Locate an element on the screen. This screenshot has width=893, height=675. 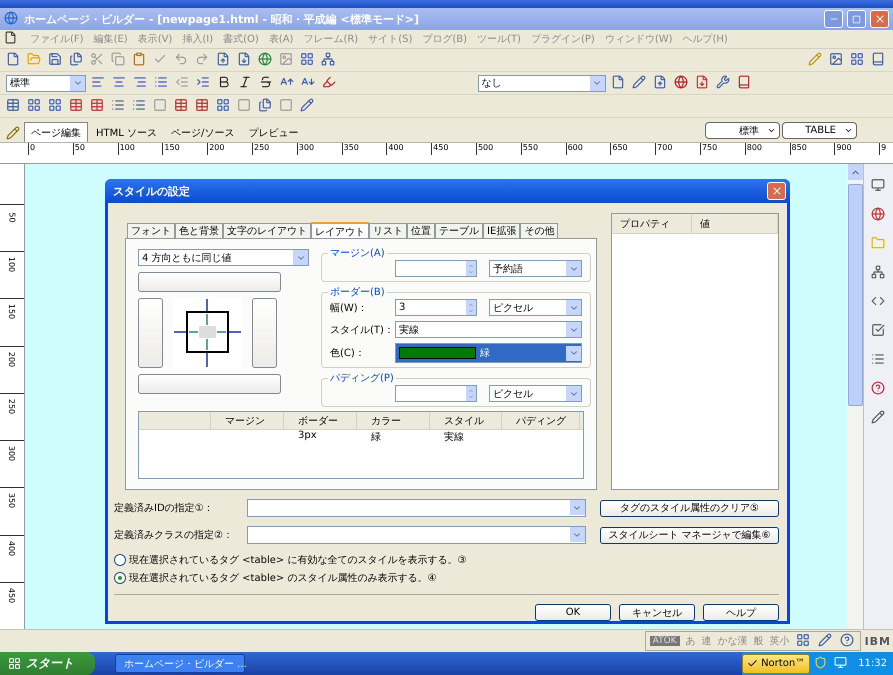
column-header: 値 is located at coordinates (735, 223).